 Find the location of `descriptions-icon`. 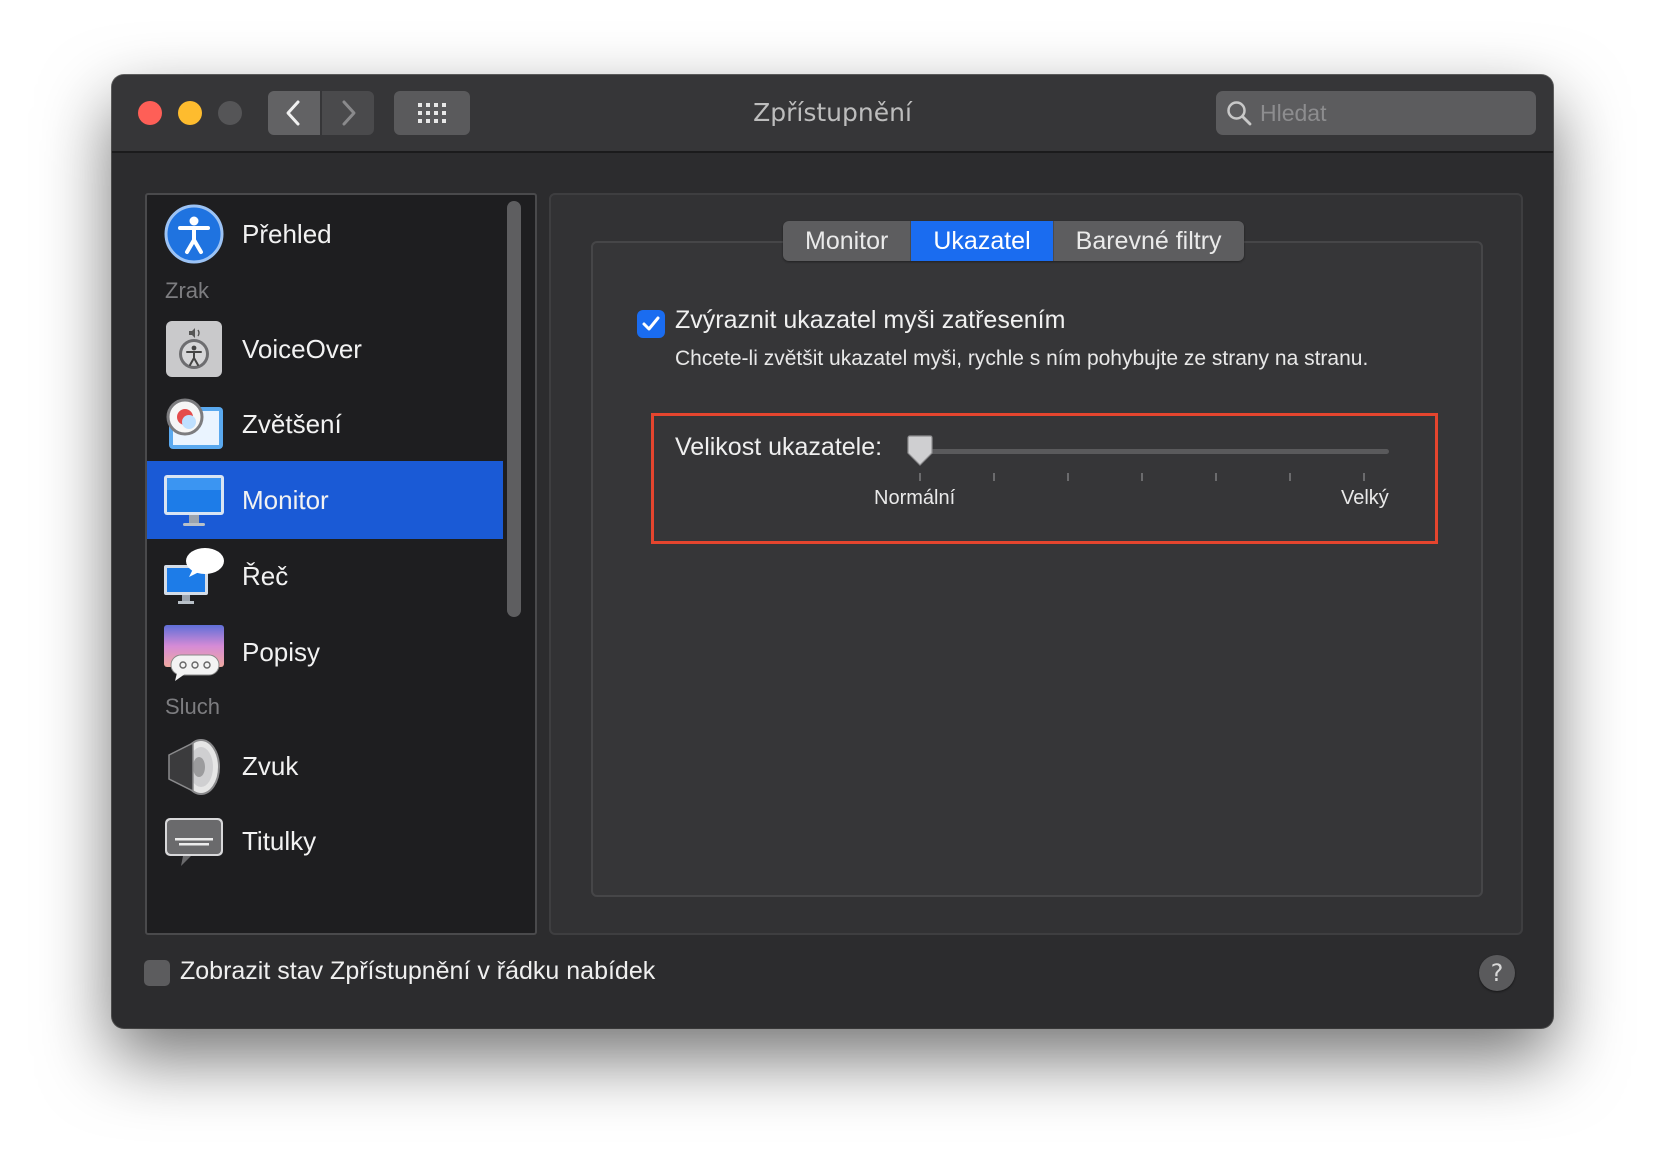

descriptions-icon is located at coordinates (194, 653).